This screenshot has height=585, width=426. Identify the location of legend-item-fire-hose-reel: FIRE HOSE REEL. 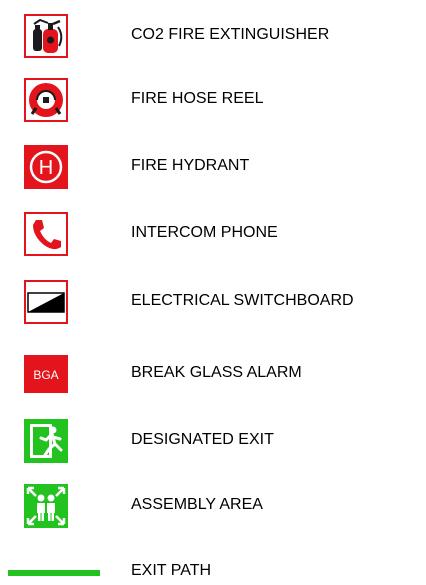
(213, 106).